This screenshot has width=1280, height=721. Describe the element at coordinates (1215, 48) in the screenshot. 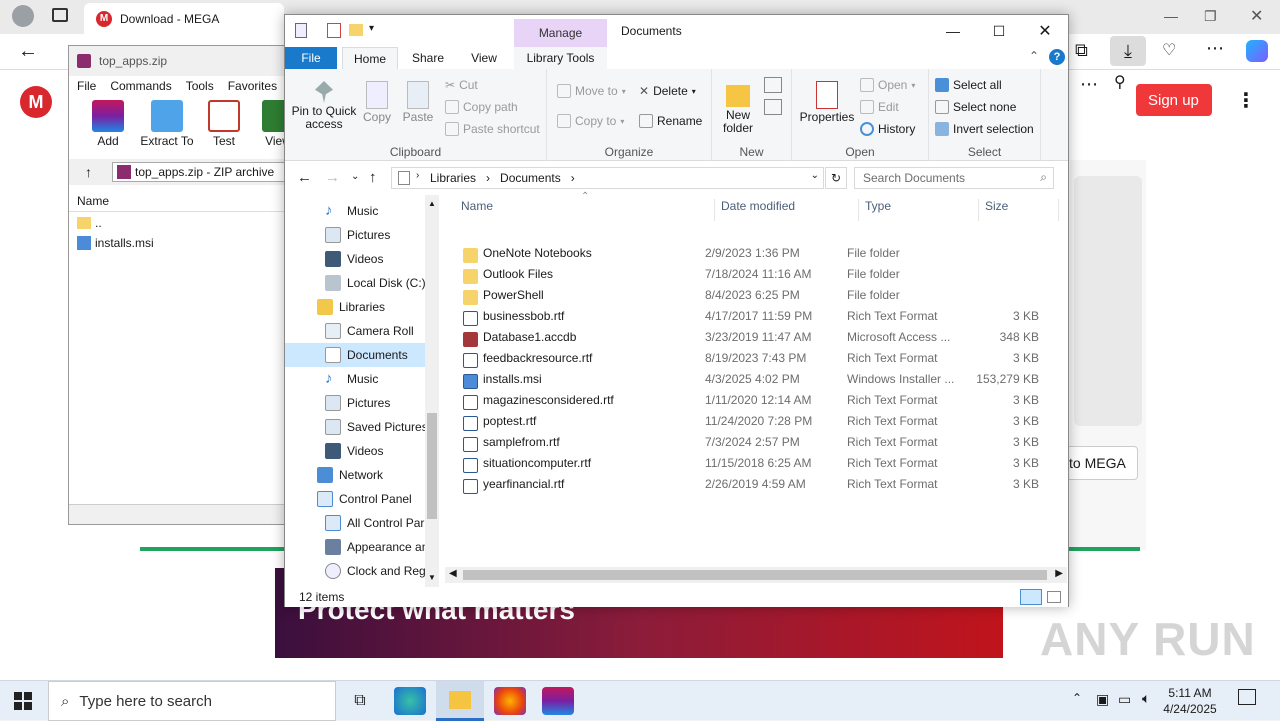

I see `more-menu-icon: ⋯` at that location.